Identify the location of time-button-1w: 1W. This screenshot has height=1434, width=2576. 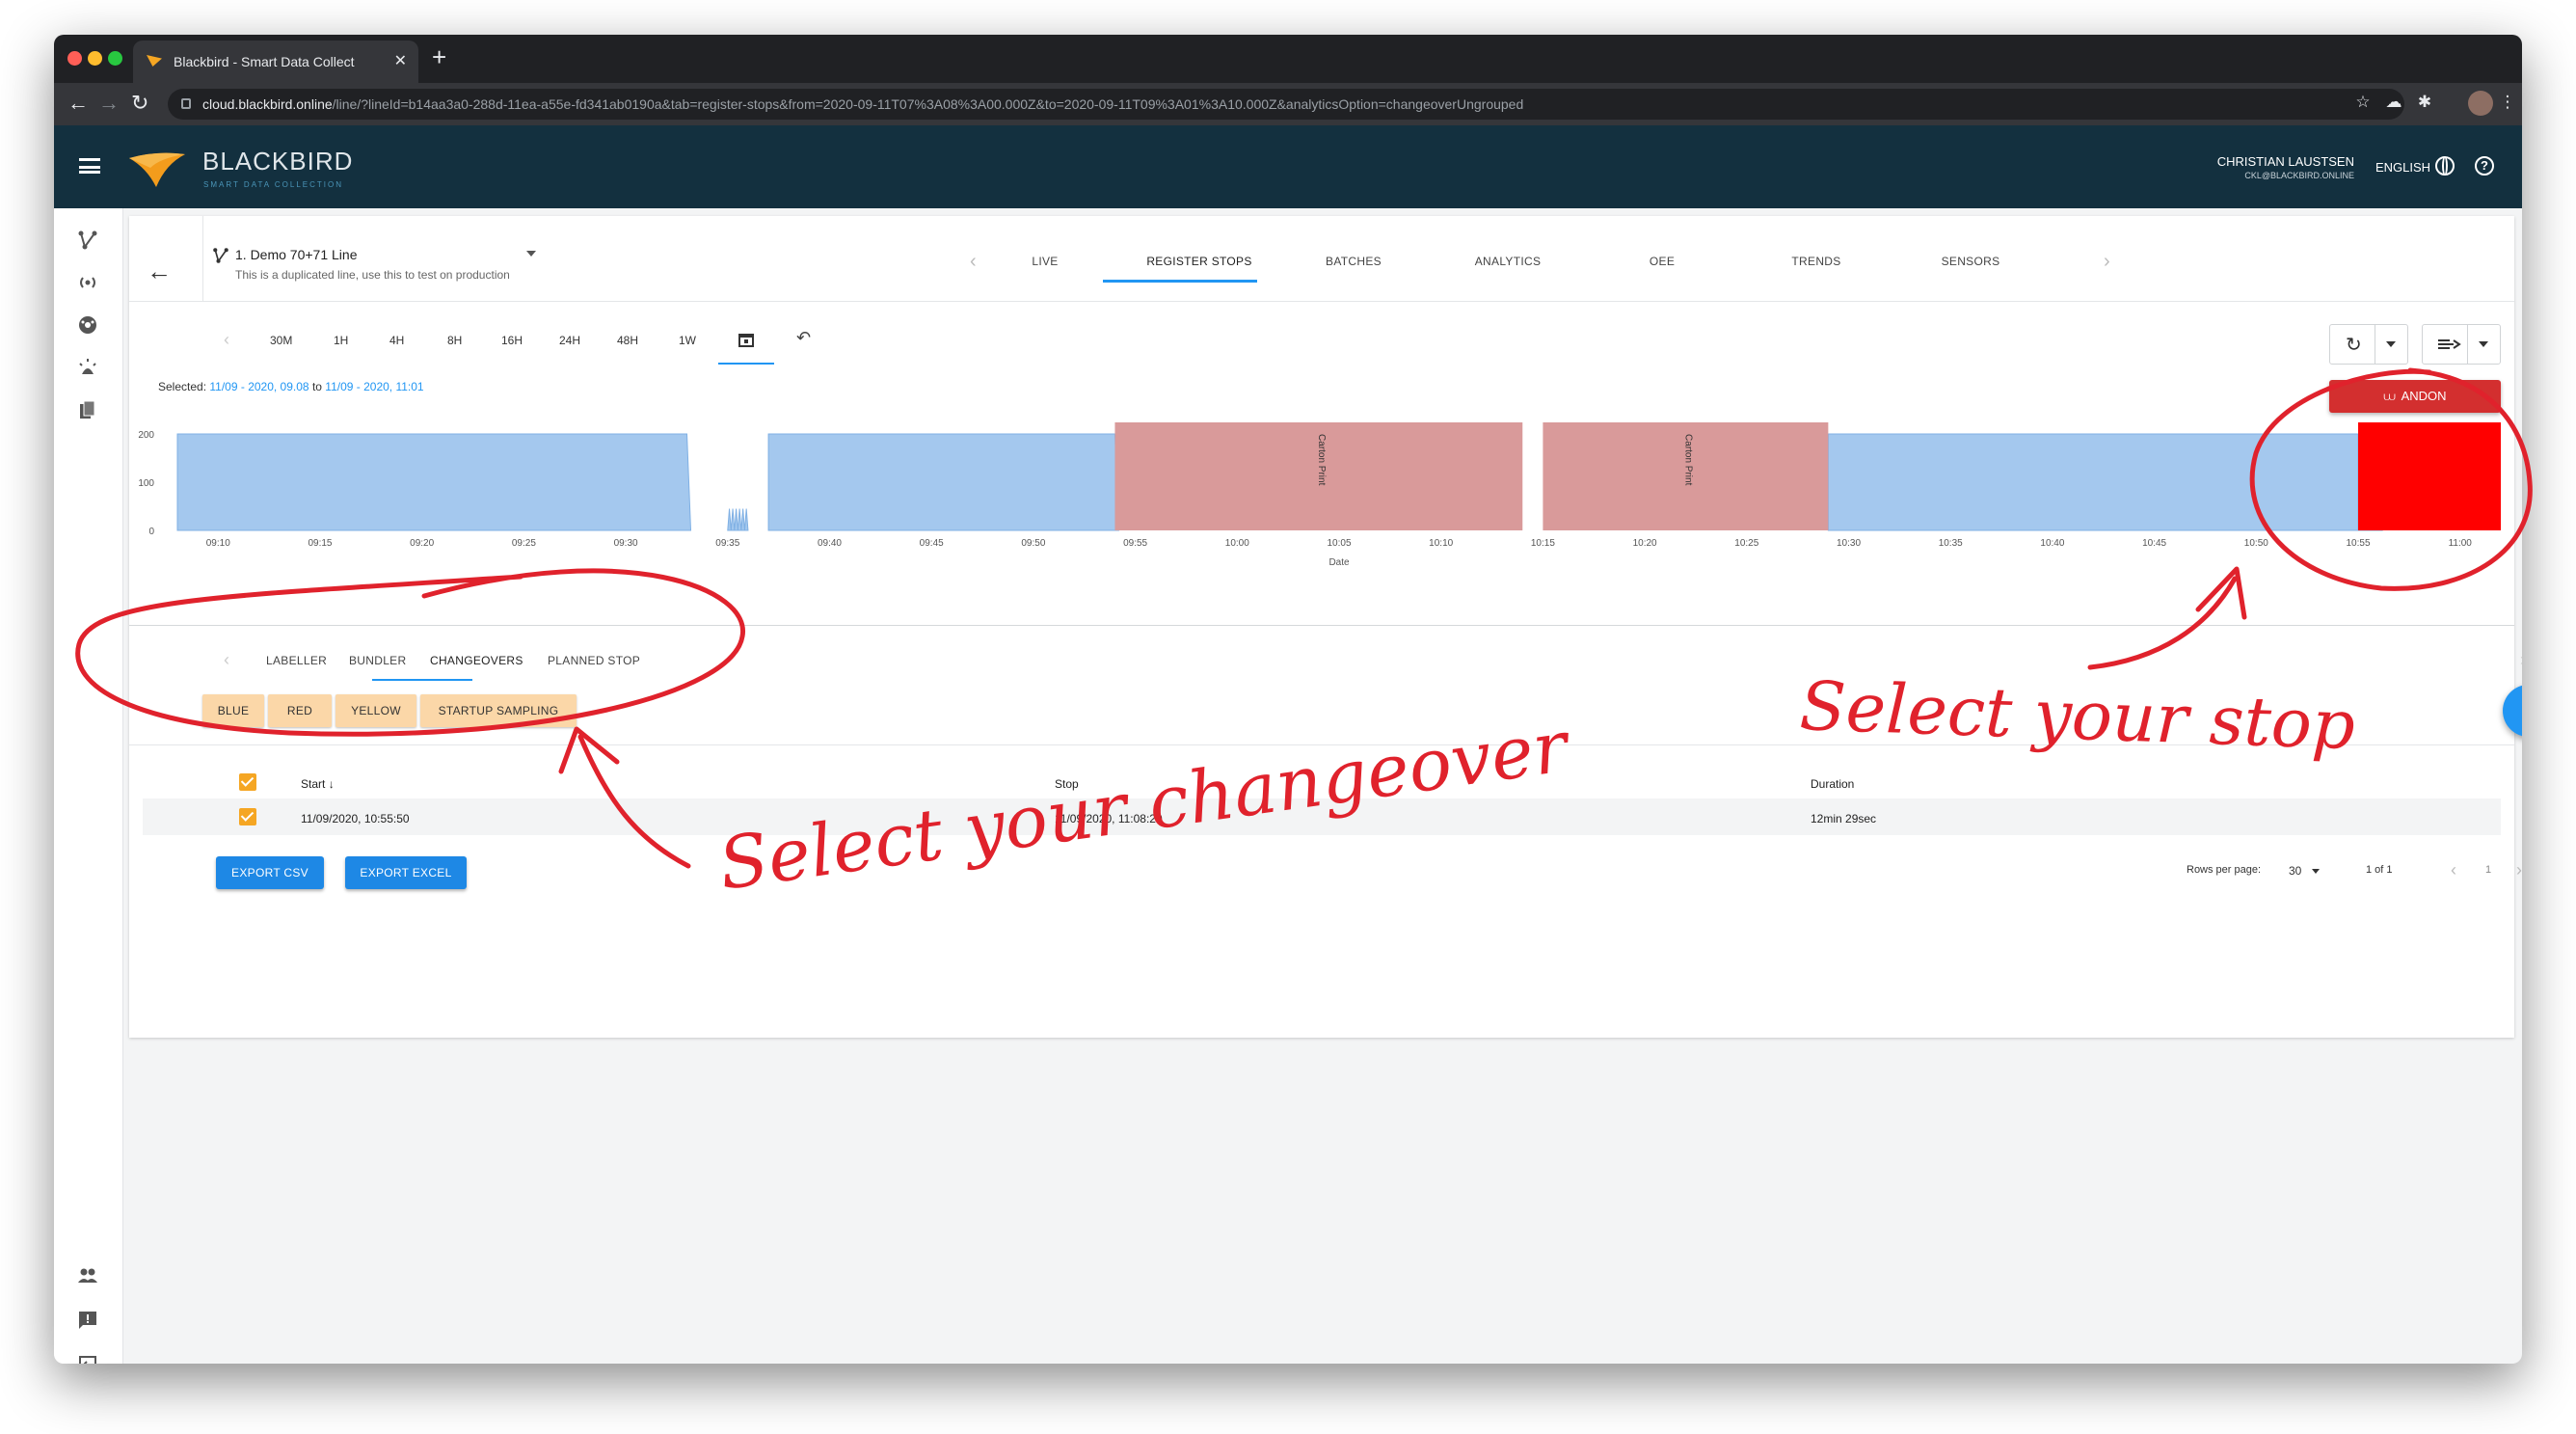
(687, 340).